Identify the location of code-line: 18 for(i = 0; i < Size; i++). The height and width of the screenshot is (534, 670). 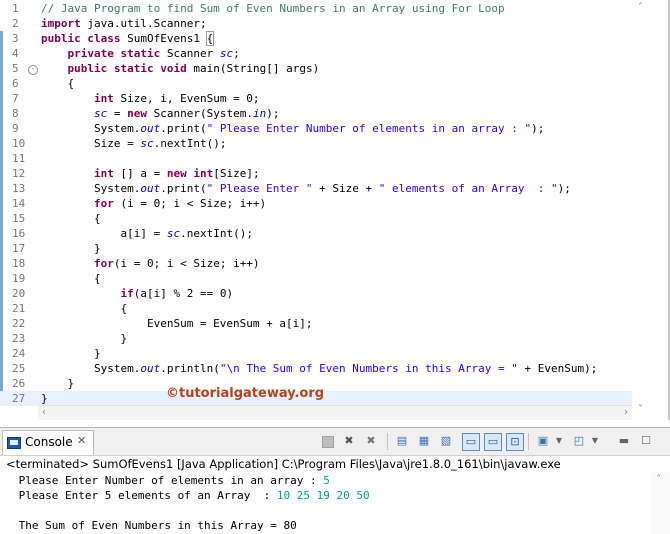
(316, 263).